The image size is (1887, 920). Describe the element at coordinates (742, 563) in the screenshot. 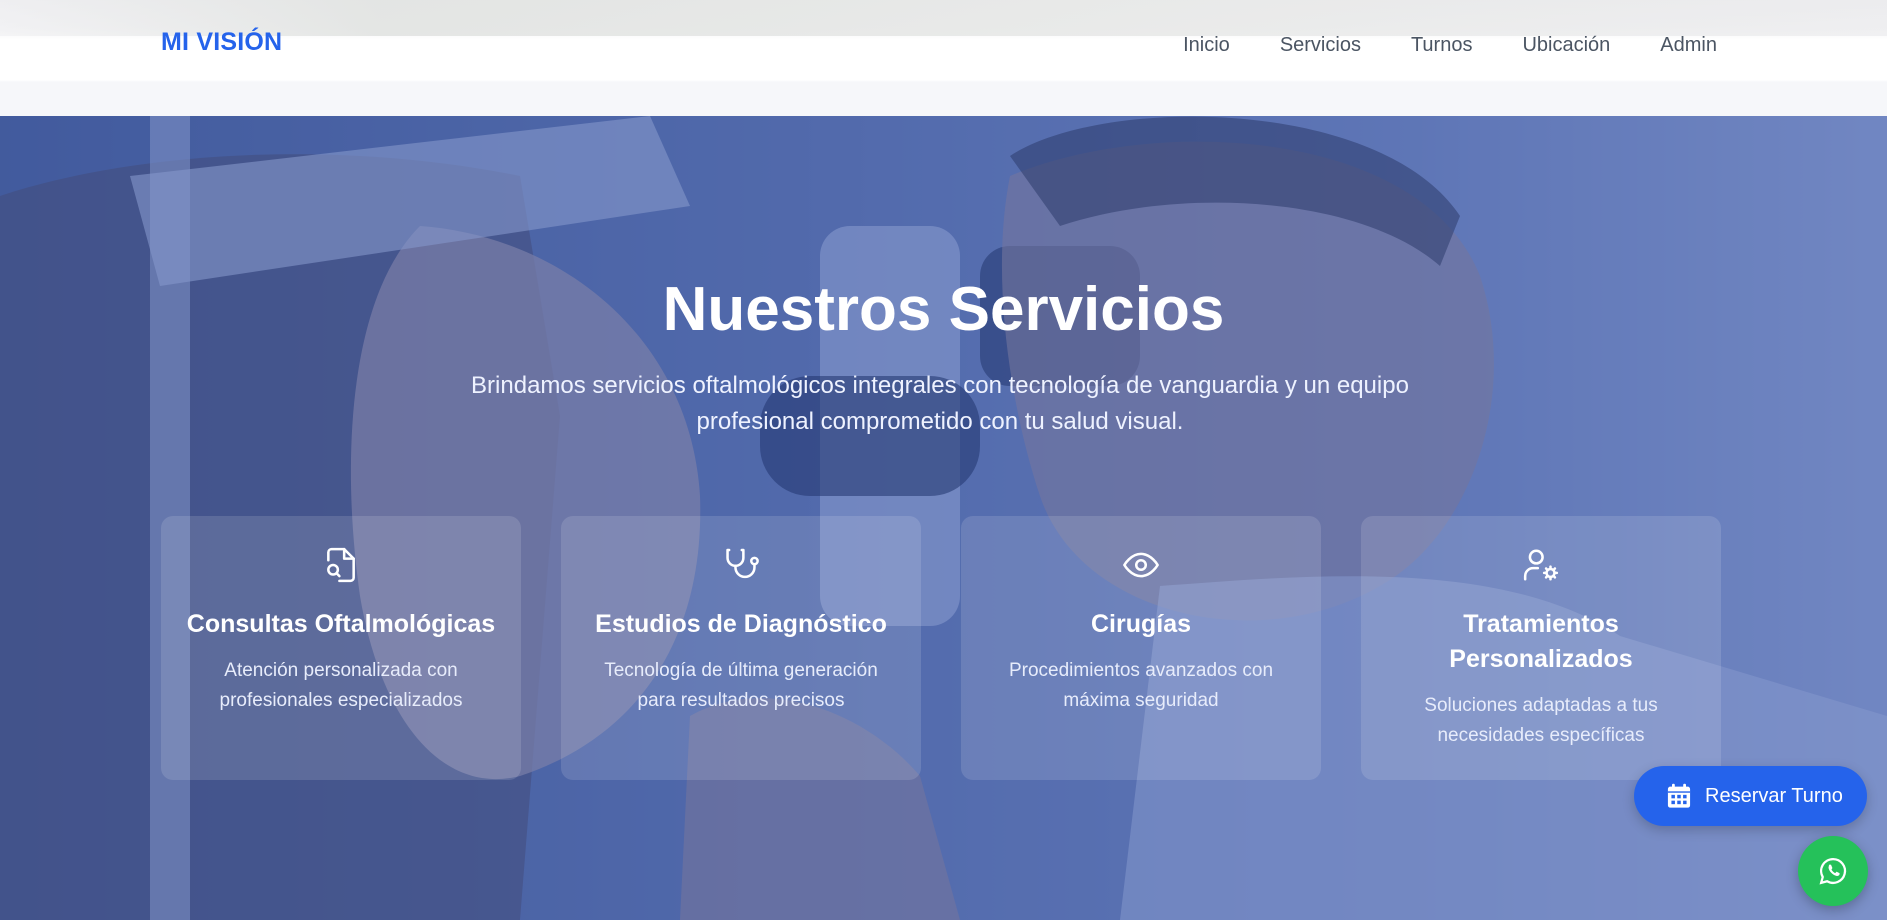

I see `stethoscope-icon` at that location.